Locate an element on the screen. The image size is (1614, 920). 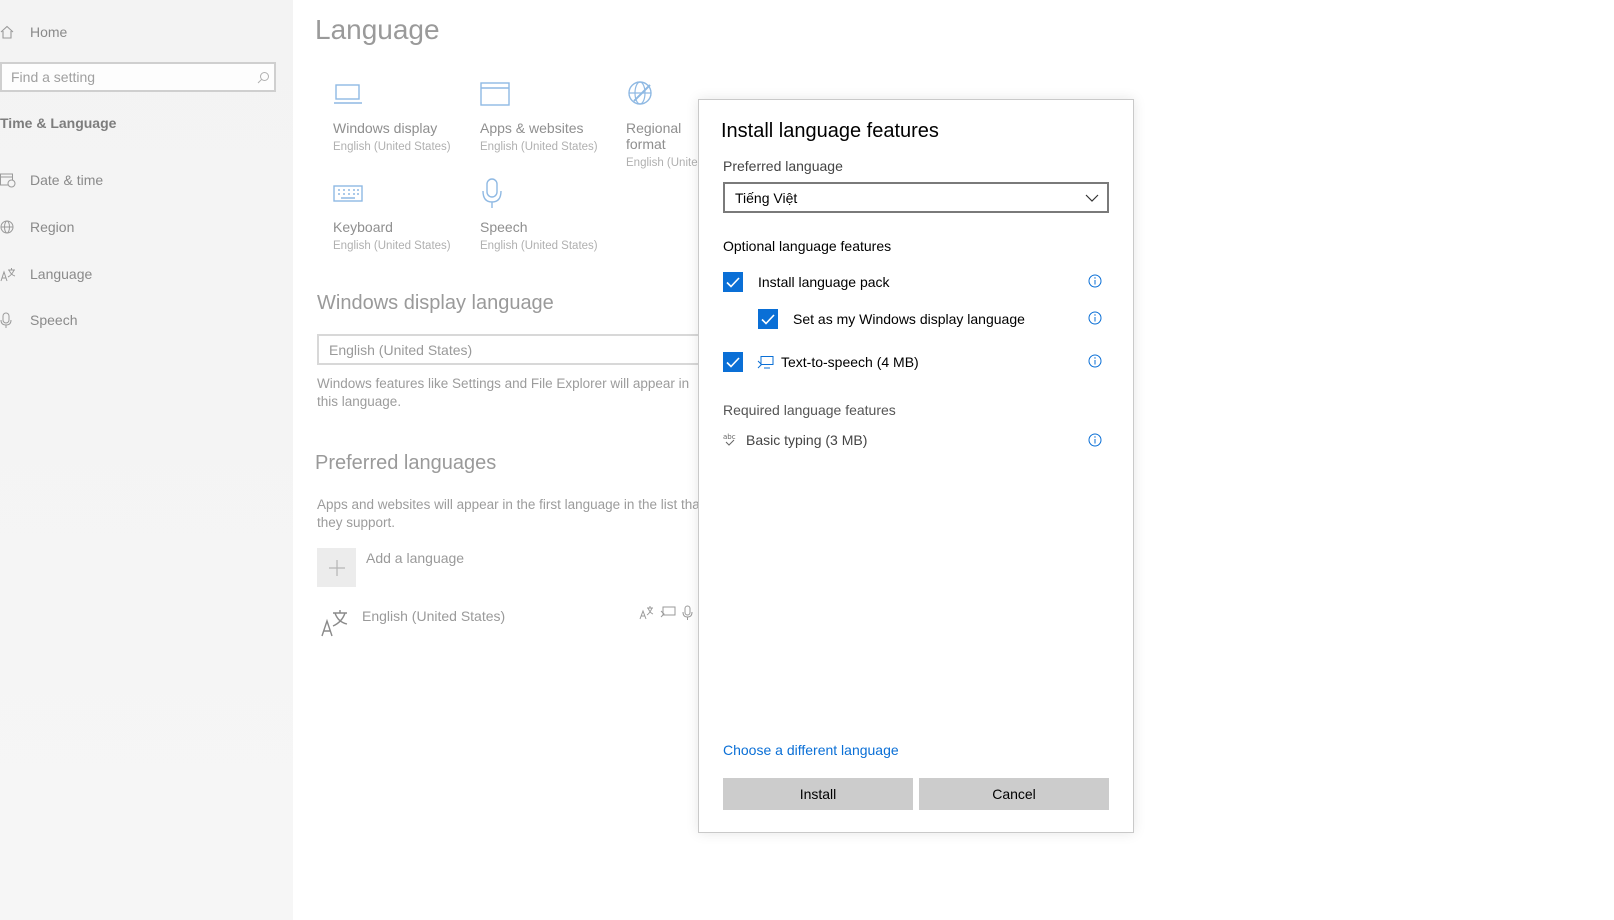
search-icon is located at coordinates (263, 77).